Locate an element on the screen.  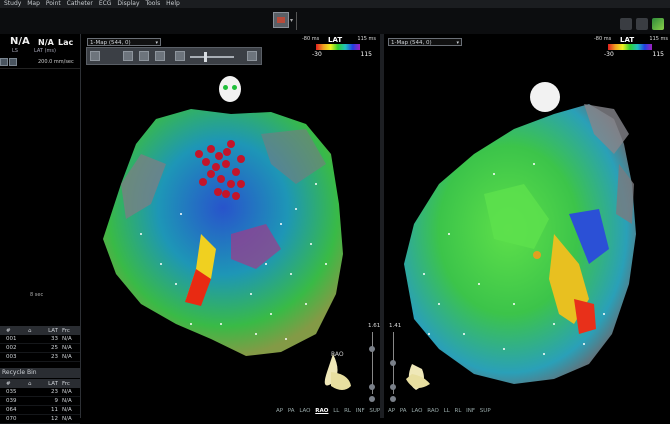
status-header: N/A N/A Lac LS LAT (ms) is located at coordinates (40, 45).